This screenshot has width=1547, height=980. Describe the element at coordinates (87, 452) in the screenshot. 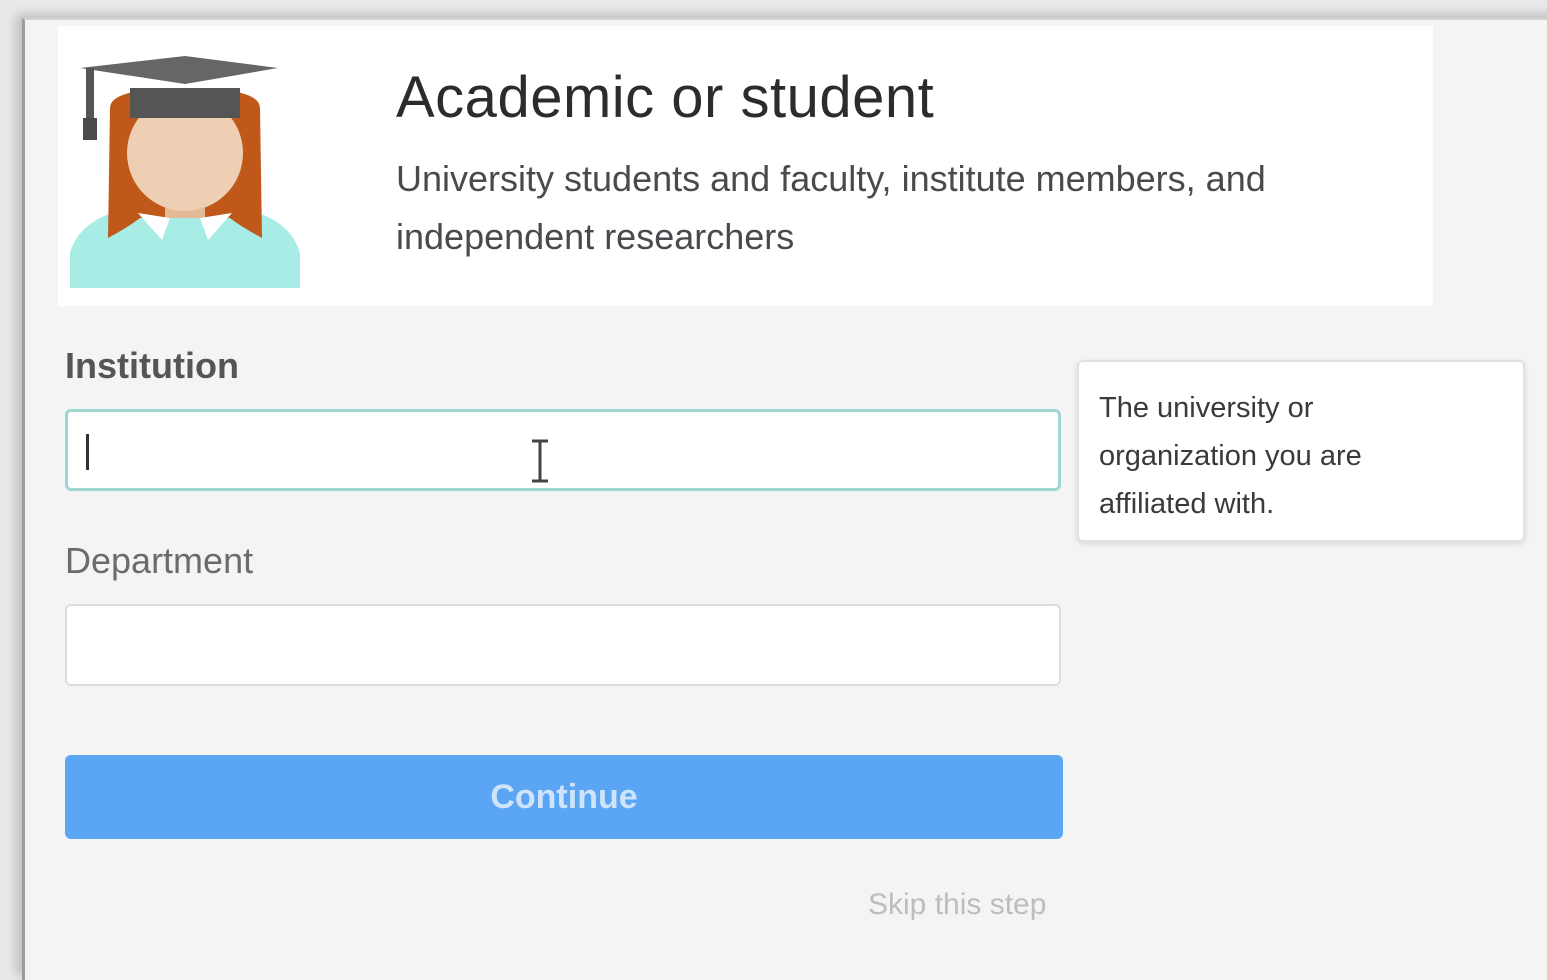

I see `text-caret` at that location.